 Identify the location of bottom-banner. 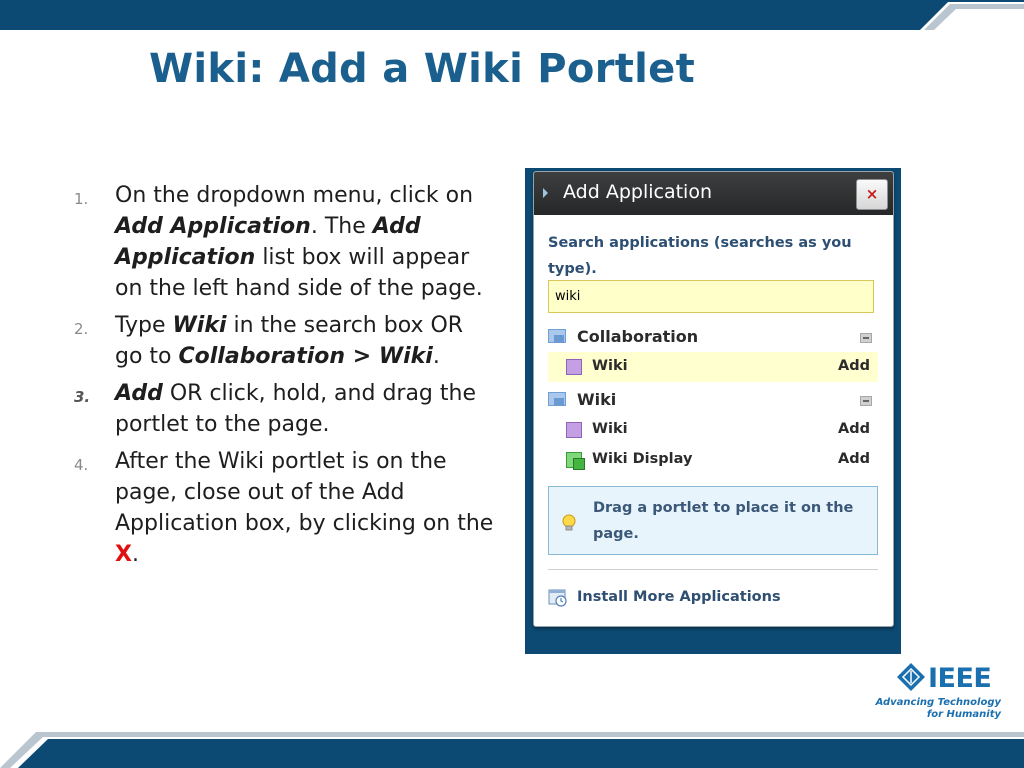
(512, 749).